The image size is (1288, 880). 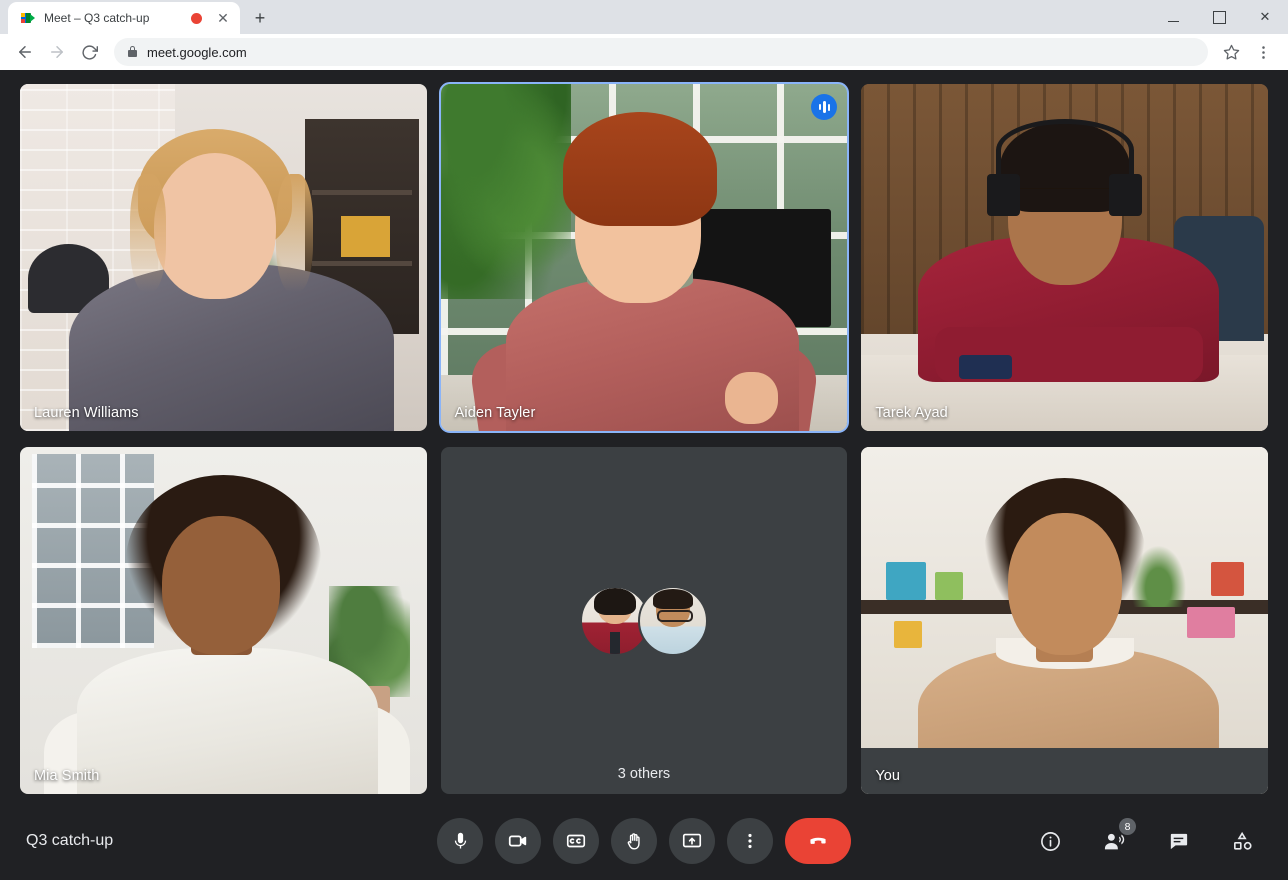 What do you see at coordinates (661, 52) in the screenshot?
I see `address-bar: meet.google.com` at bounding box center [661, 52].